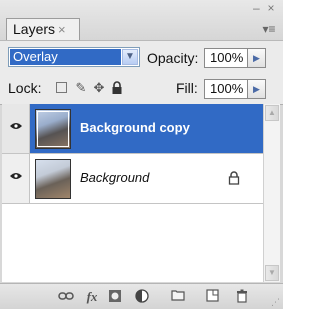 The height and width of the screenshot is (309, 320). I want to click on lock-transparent-pixels-icon, so click(61, 87).